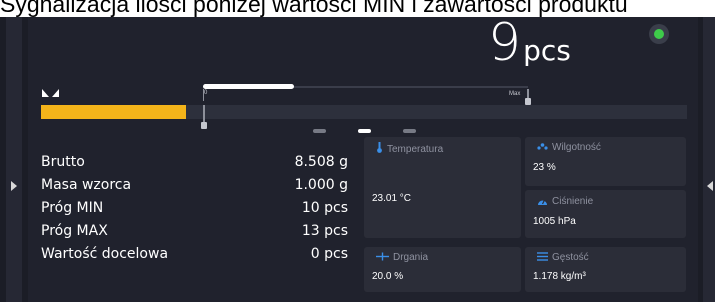 This screenshot has height=302, width=715. Describe the element at coordinates (86, 185) in the screenshot. I see `parameter-label: Masa wzorca` at that location.